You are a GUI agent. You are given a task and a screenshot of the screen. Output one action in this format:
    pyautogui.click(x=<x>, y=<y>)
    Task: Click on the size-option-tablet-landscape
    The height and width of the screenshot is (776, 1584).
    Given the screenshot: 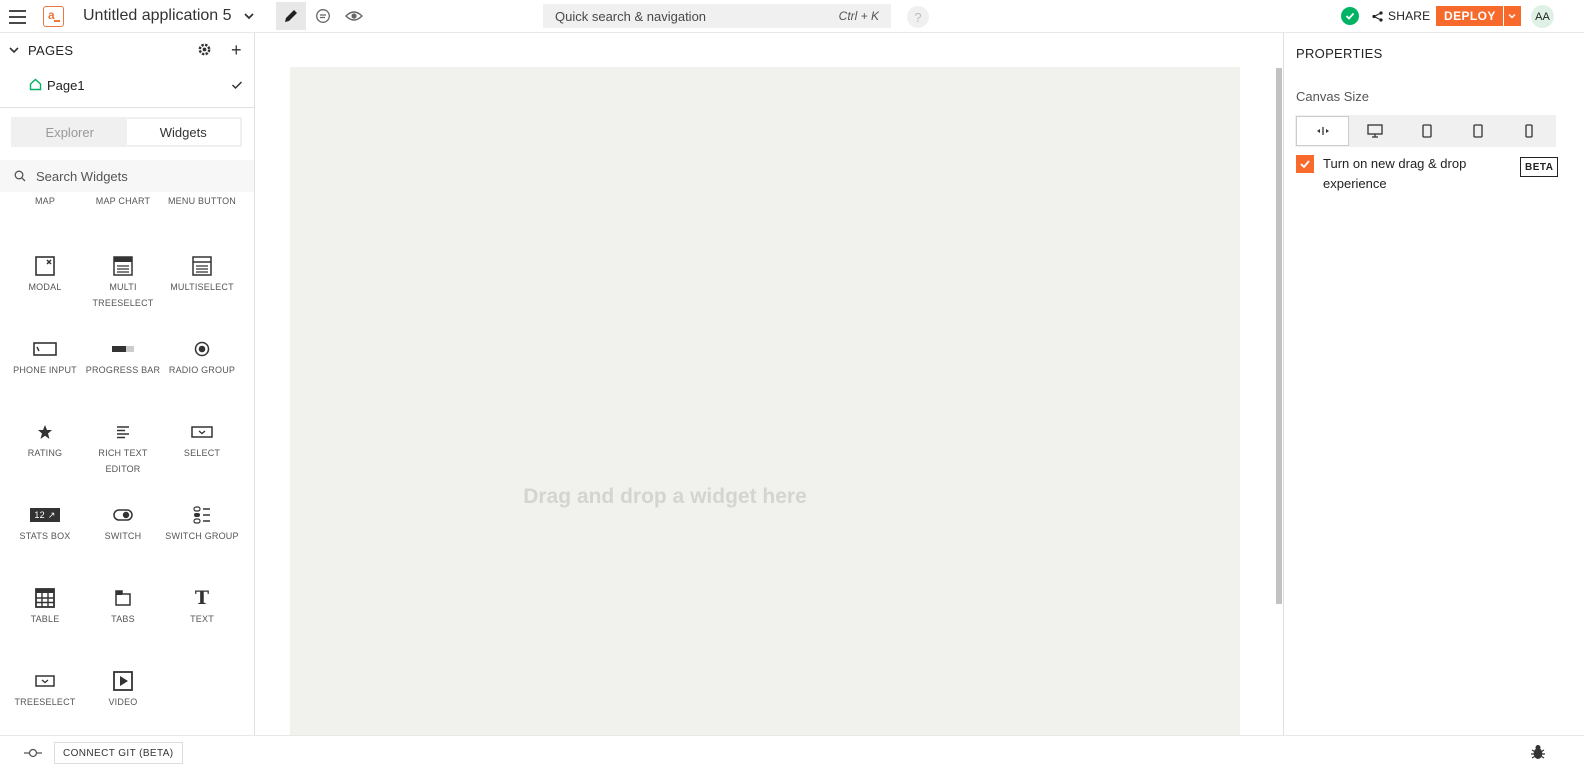 What is the action you would take?
    pyautogui.click(x=1426, y=131)
    